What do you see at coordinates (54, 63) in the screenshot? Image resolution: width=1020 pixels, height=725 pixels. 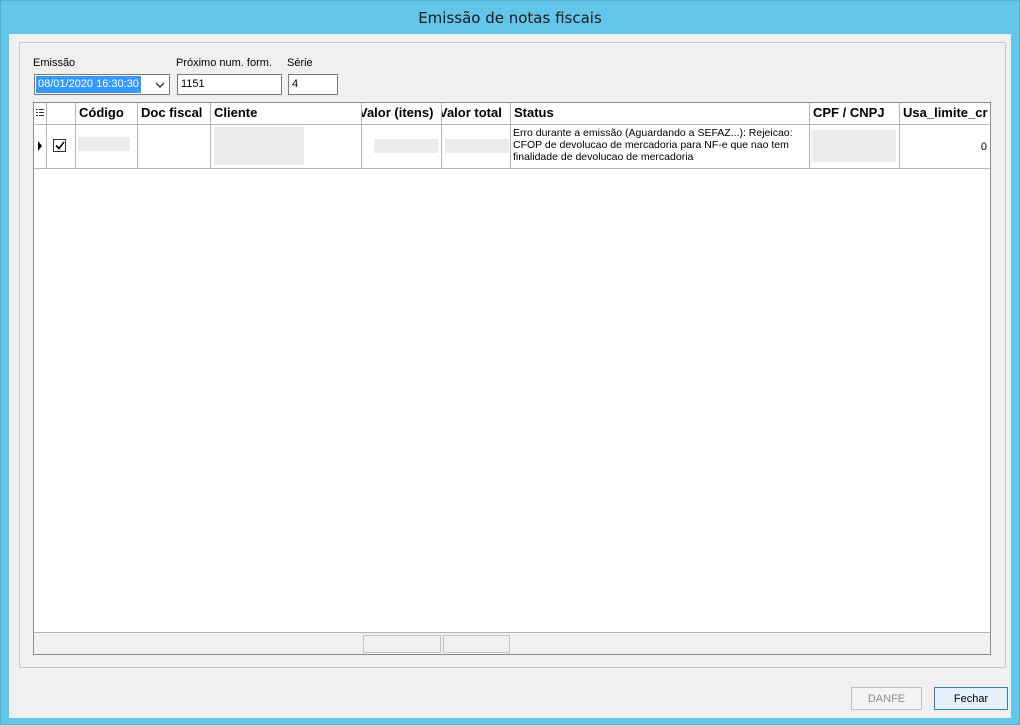 I see `emissao-label: Emissão` at bounding box center [54, 63].